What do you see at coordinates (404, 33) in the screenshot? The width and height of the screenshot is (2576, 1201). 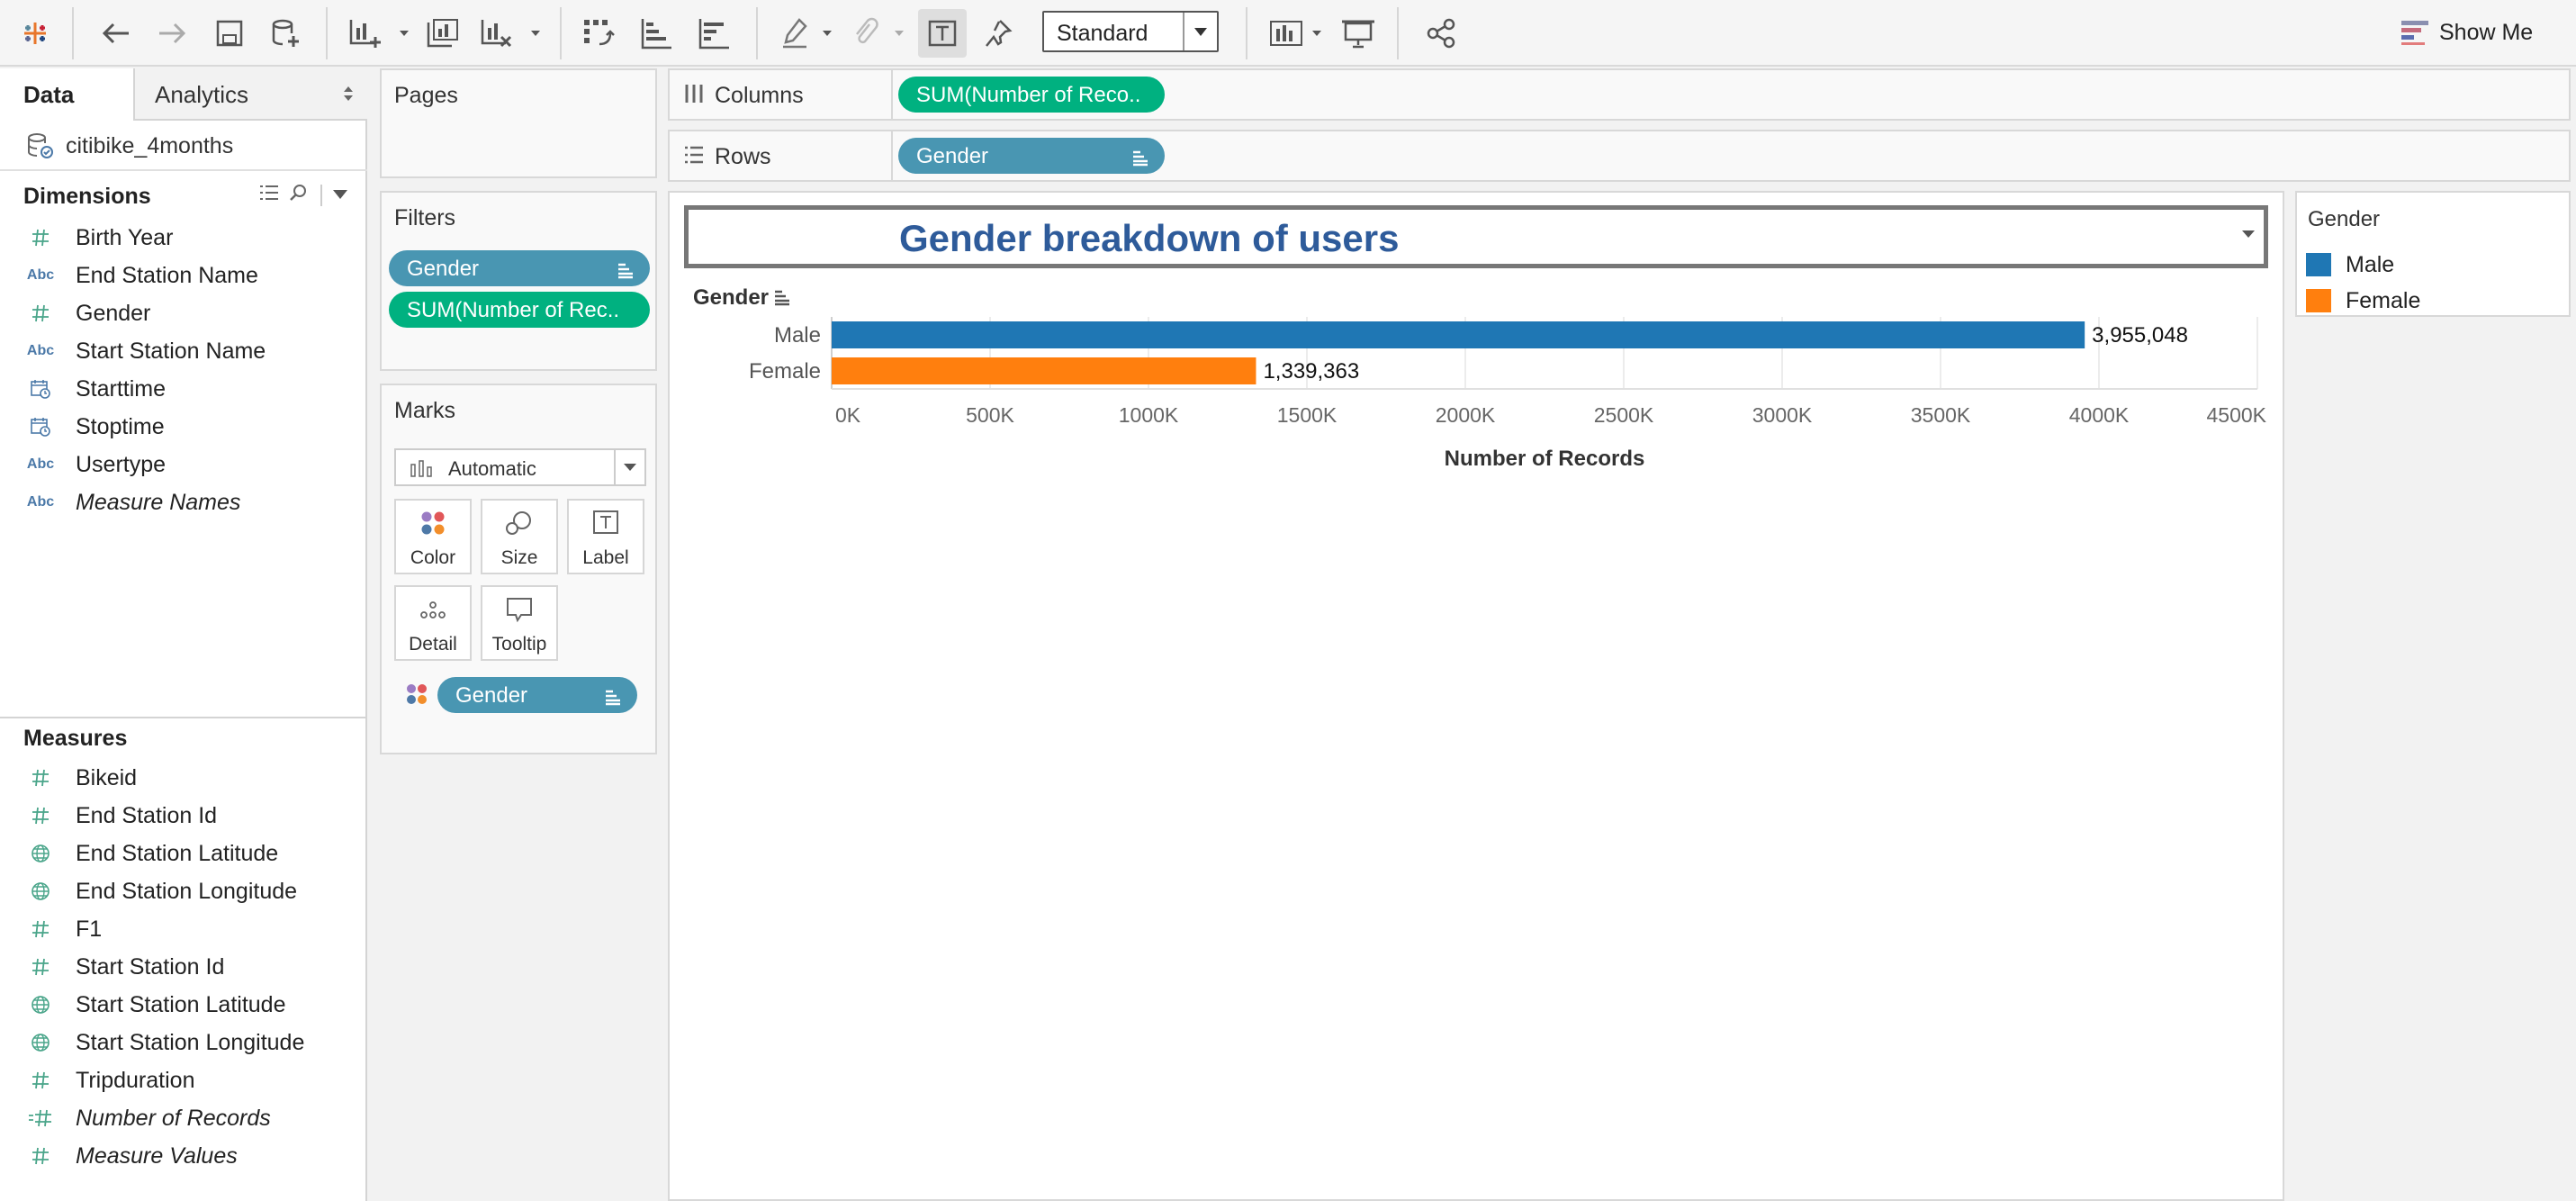 I see `new-worksheet-dropdown-icon` at bounding box center [404, 33].